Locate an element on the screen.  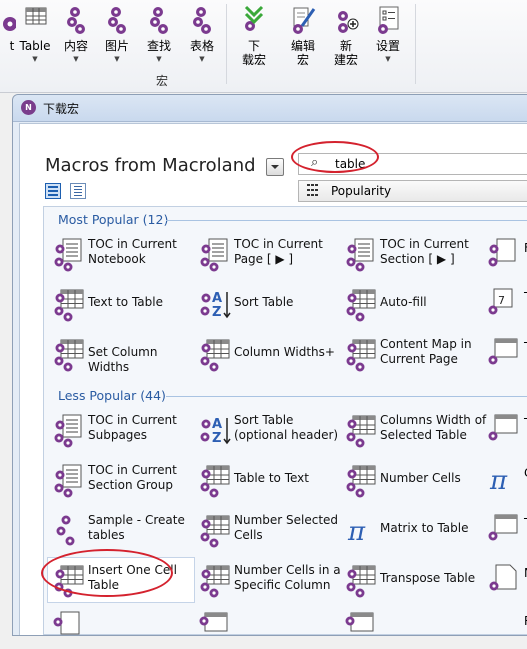
sort-value: Popularity is located at coordinates (361, 191).